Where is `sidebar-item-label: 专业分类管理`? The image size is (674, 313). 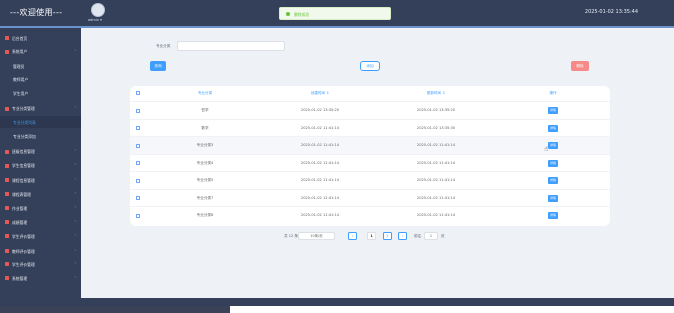
sidebar-item-label: 专业分类管理 is located at coordinates (23, 108).